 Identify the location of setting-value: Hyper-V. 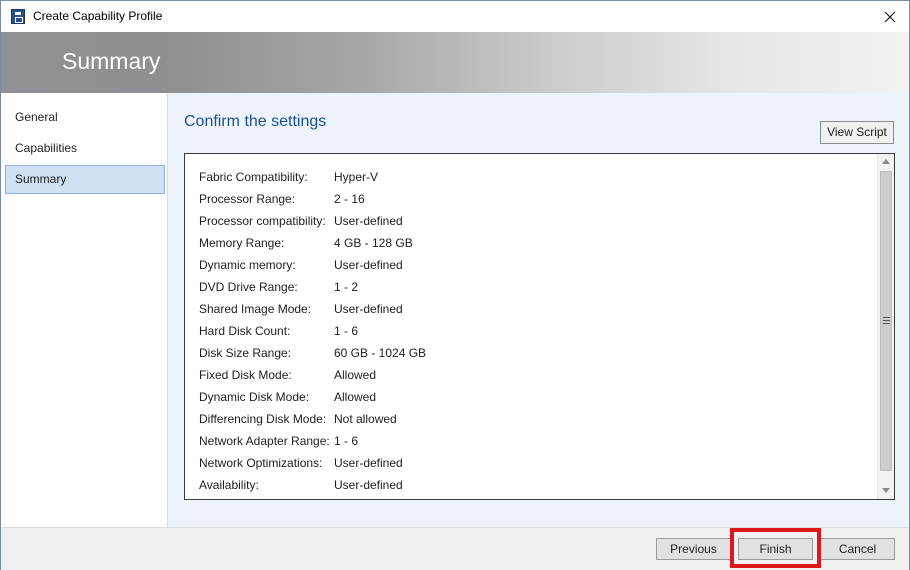
(356, 177).